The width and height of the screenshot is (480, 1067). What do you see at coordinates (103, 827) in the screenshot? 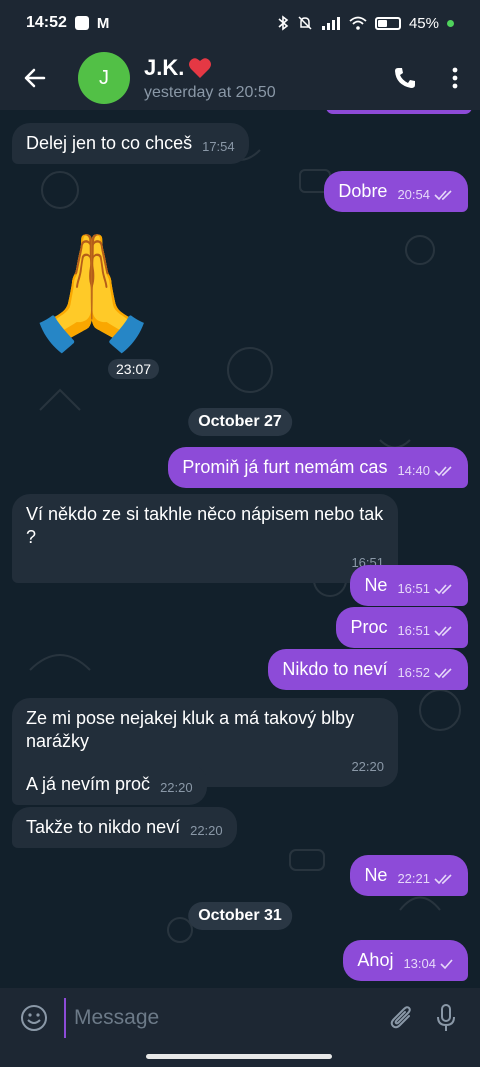
I see `message-text: Takže to nikdo neví` at bounding box center [103, 827].